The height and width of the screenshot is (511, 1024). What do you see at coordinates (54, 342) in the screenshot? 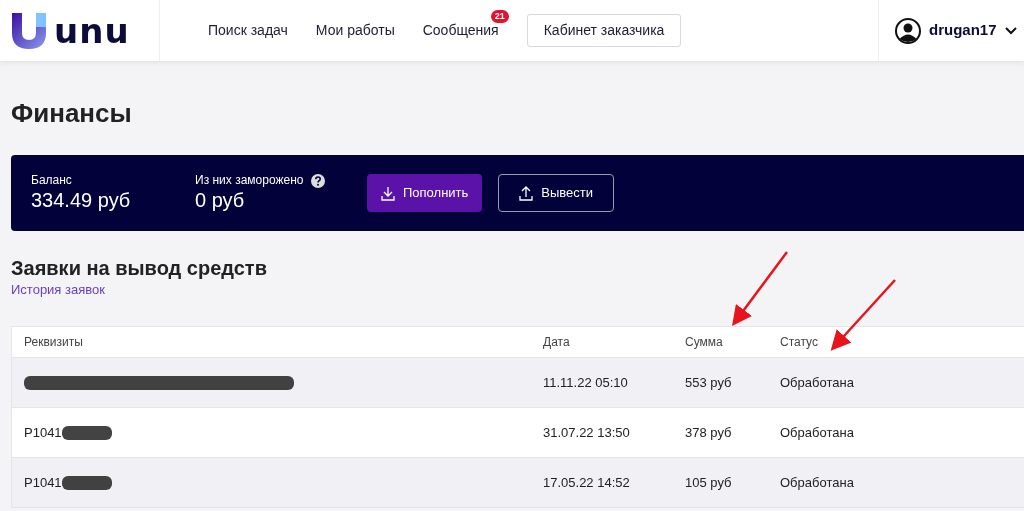
I see `column-header: Реквизиты` at bounding box center [54, 342].